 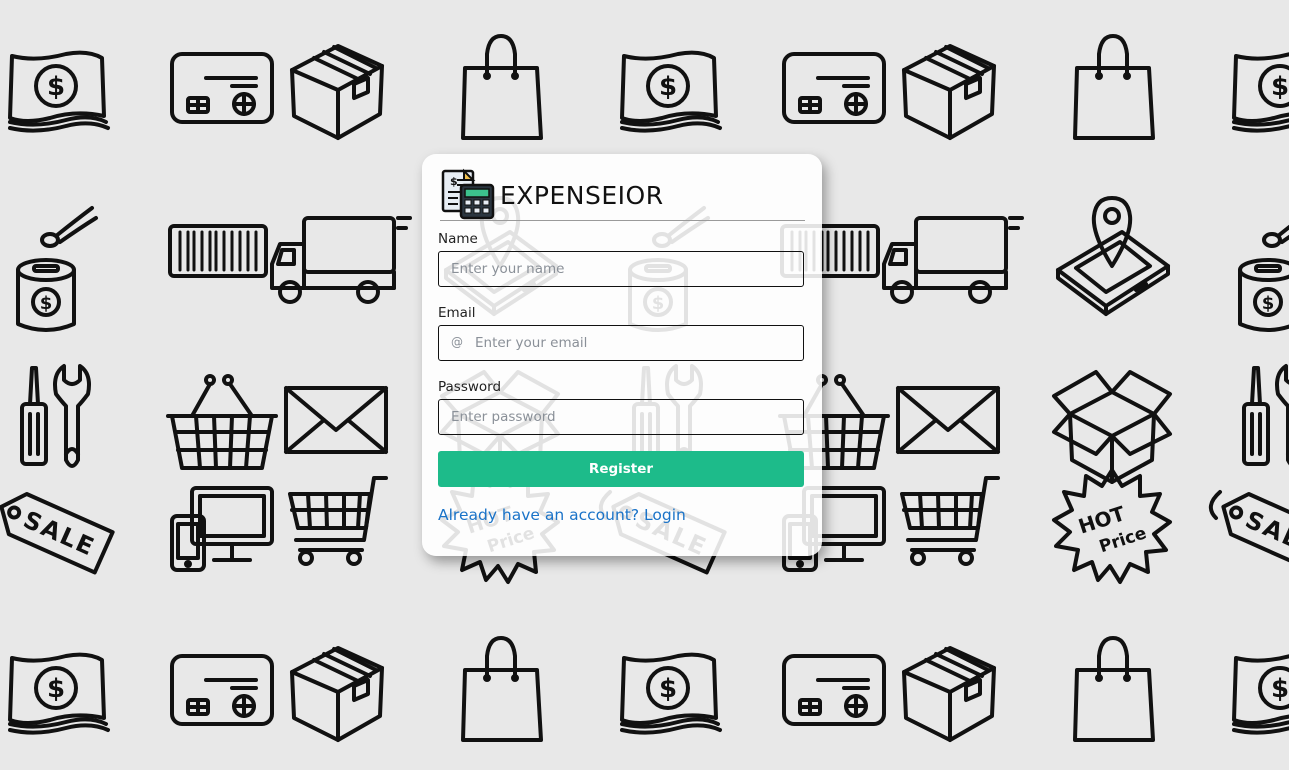 I want to click on password-input, so click(x=621, y=417).